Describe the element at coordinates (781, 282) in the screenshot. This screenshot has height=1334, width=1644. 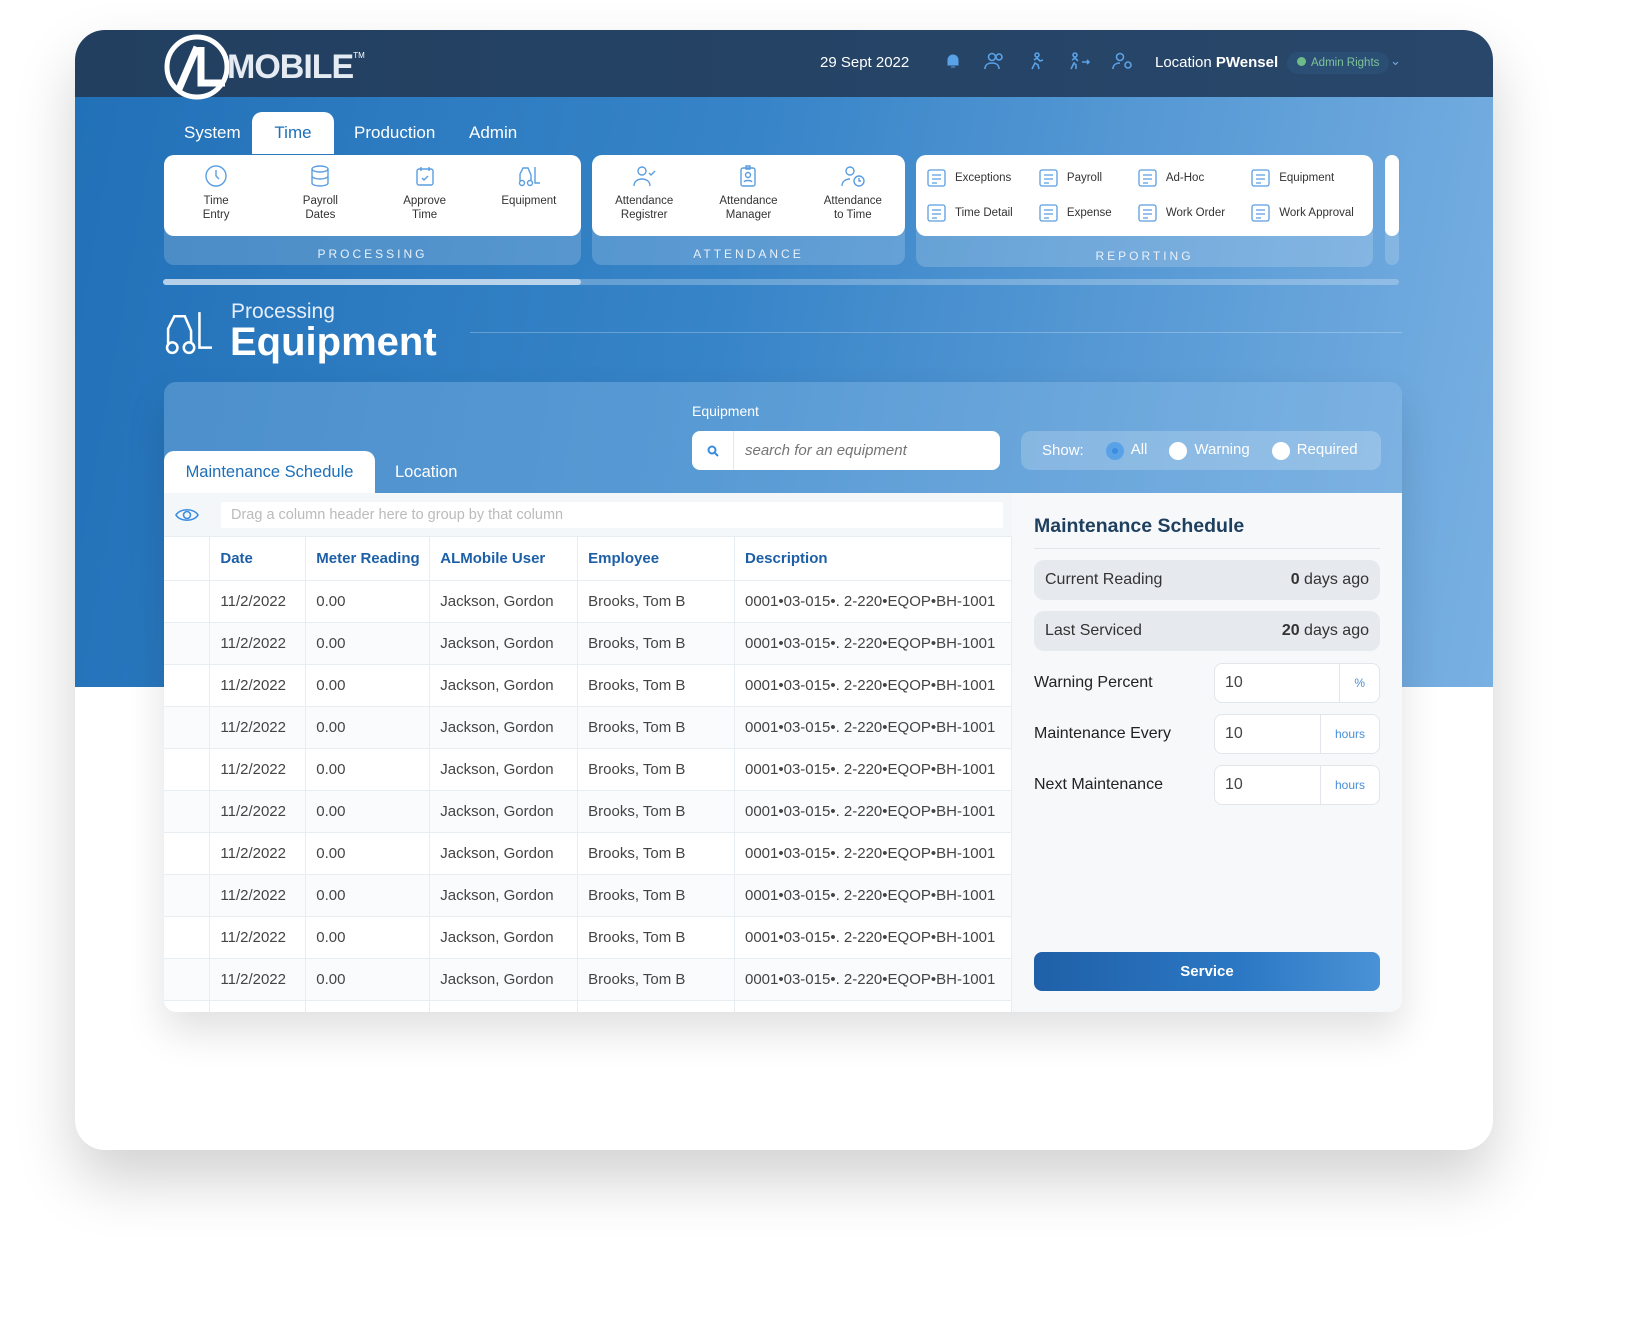
I see `ribbon-scrollbar` at that location.